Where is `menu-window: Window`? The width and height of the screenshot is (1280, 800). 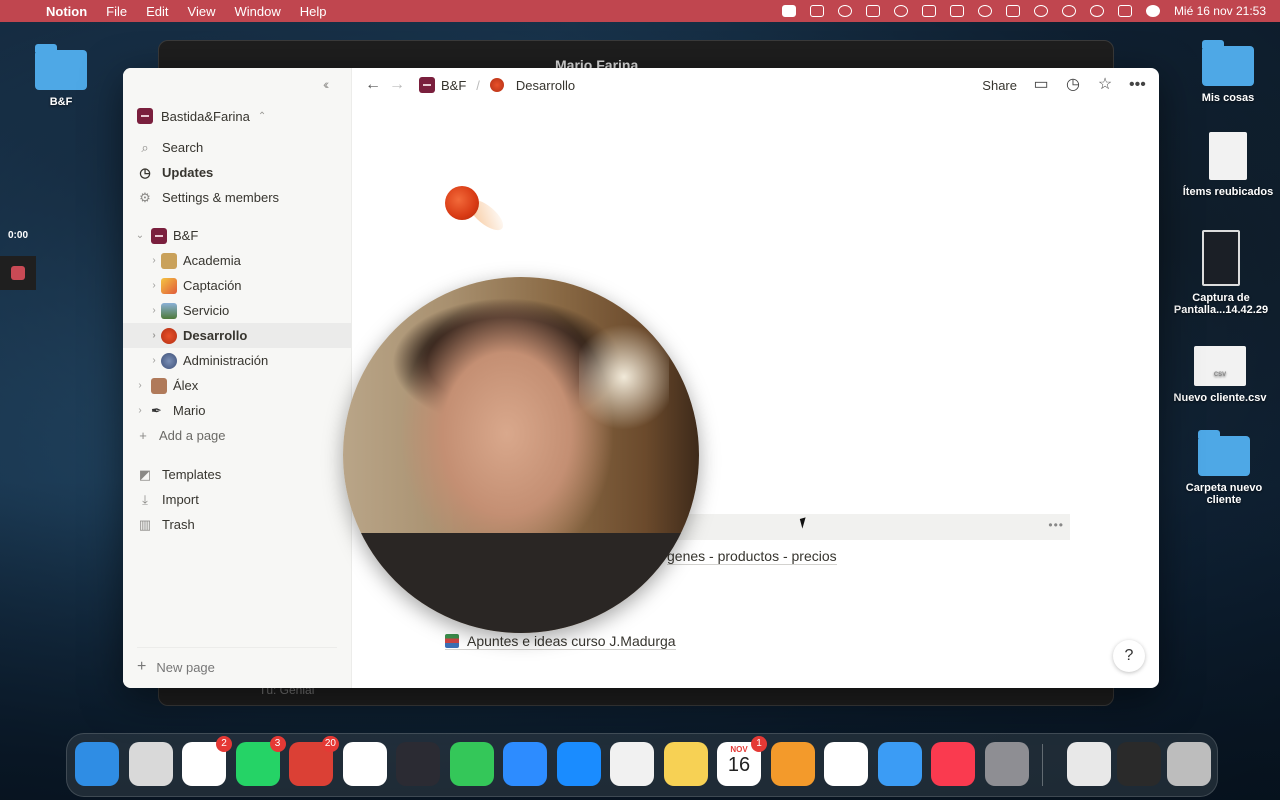
menu-window: Window is located at coordinates (257, 11).